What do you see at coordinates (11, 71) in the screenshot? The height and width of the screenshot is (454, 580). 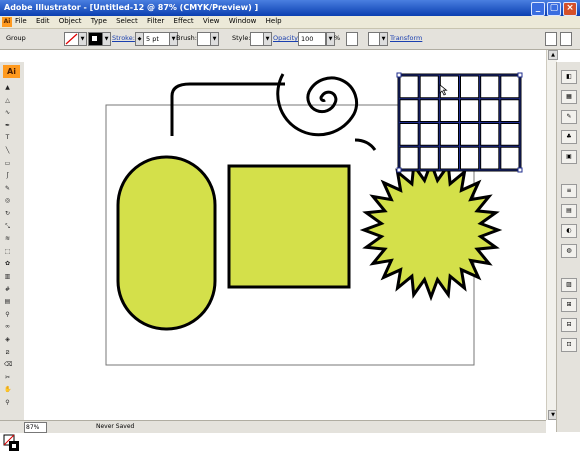 I see `tools-ai-logo: Ai` at bounding box center [11, 71].